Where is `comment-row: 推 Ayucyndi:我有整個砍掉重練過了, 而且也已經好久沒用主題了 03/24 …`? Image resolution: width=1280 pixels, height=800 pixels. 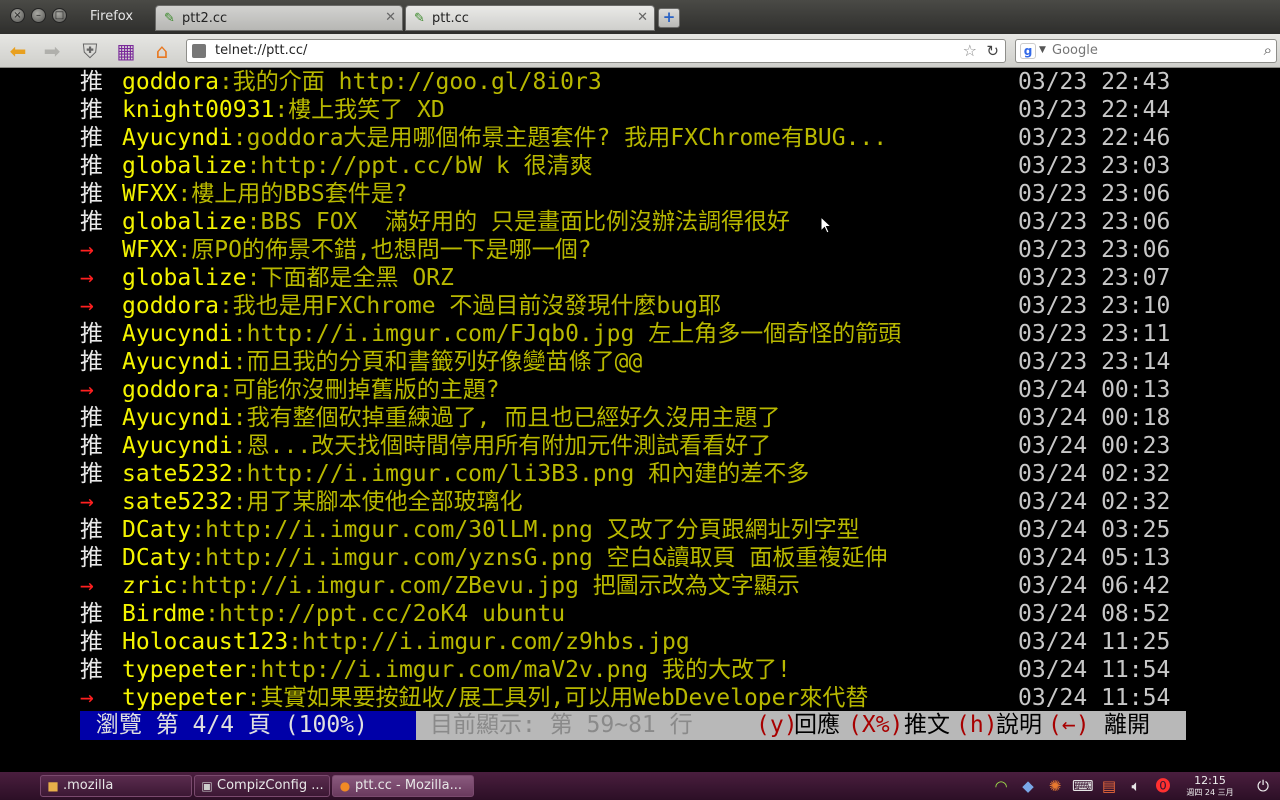 comment-row: 推 Ayucyndi:我有整個砍掉重練過了, 而且也已經好久沒用主題了 03/24 … is located at coordinates (635, 418).